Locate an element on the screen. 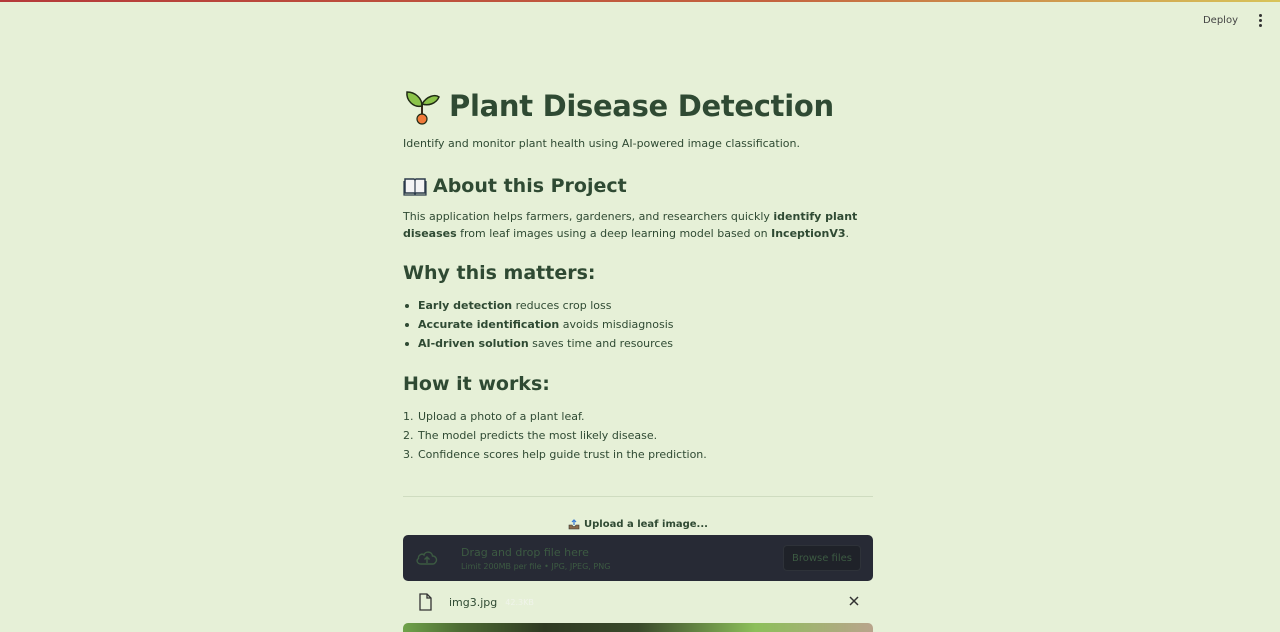 Image resolution: width=1280 pixels, height=632 pixels. open-book-icon is located at coordinates (415, 187).